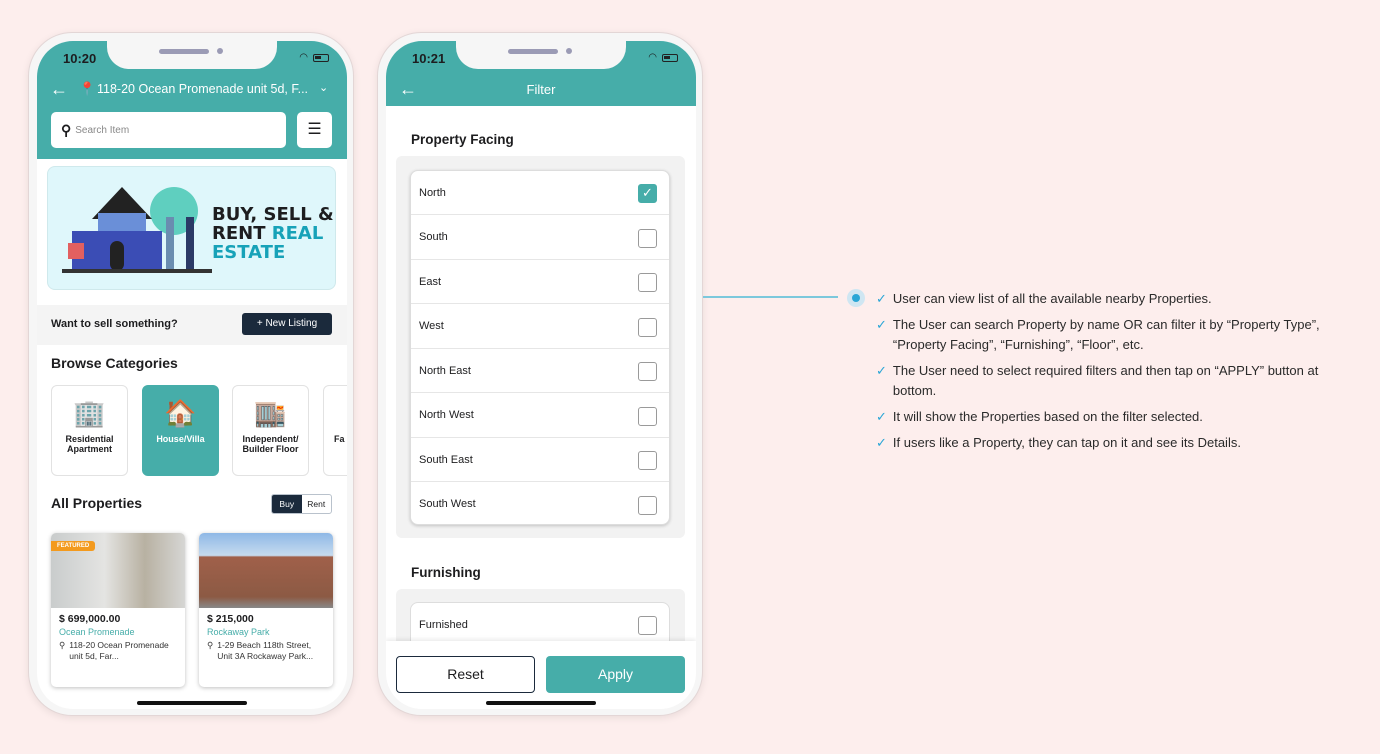 The width and height of the screenshot is (1380, 754). I want to click on option-label: East, so click(430, 281).